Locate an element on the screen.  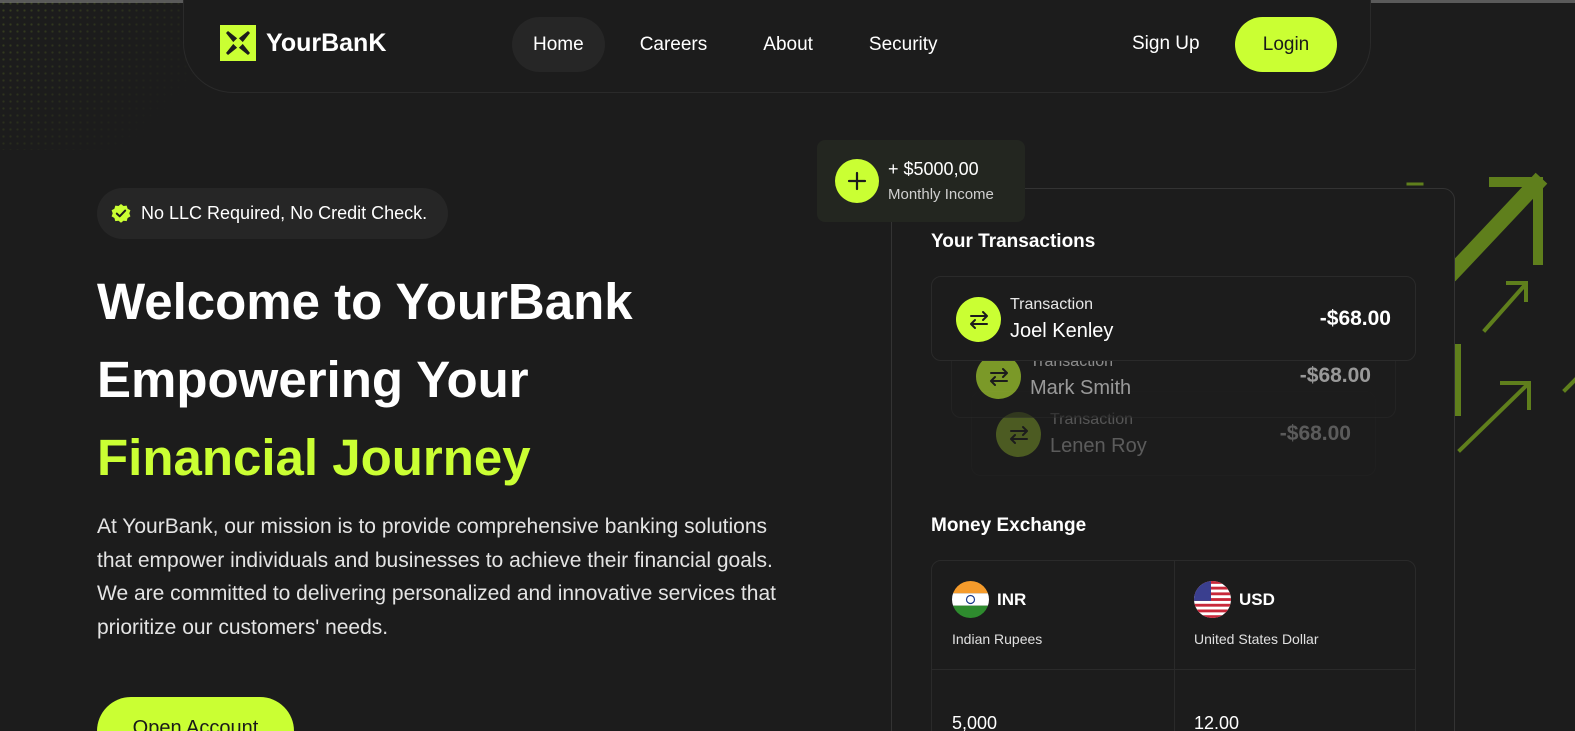
to-currency-code: USD is located at coordinates (1257, 599).